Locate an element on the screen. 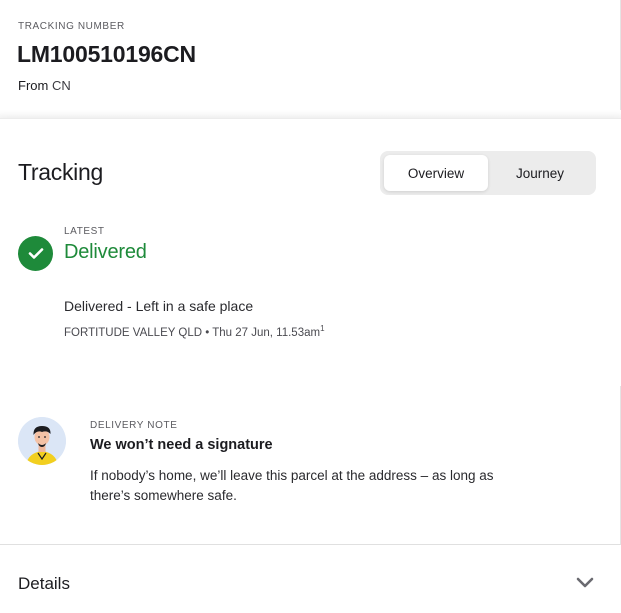 The width and height of the screenshot is (621, 613). origin-line: From CN is located at coordinates (44, 85).